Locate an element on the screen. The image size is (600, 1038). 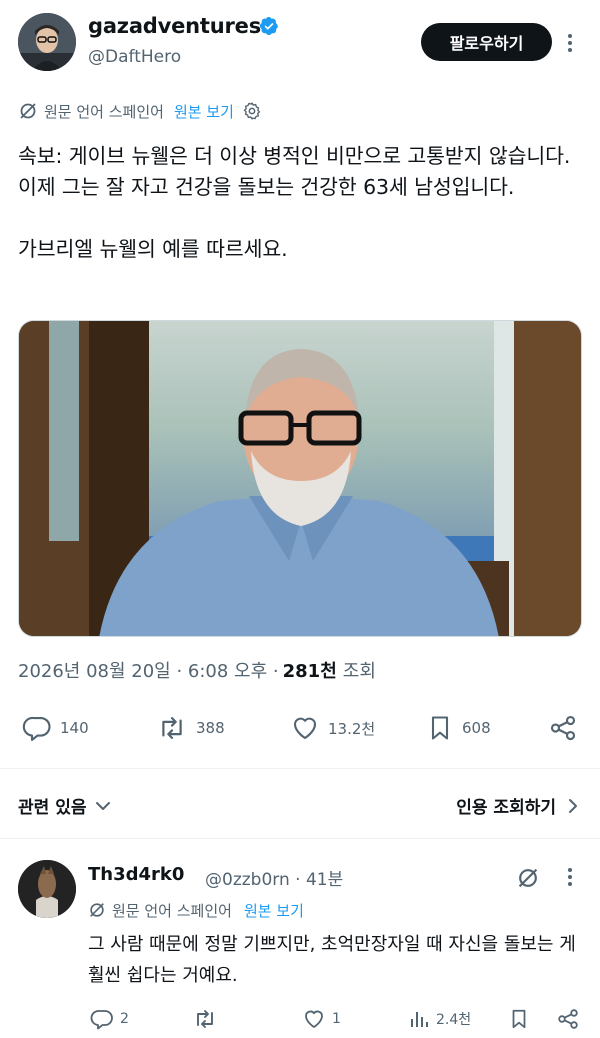
related-label: 관련 있음 is located at coordinates (52, 808).